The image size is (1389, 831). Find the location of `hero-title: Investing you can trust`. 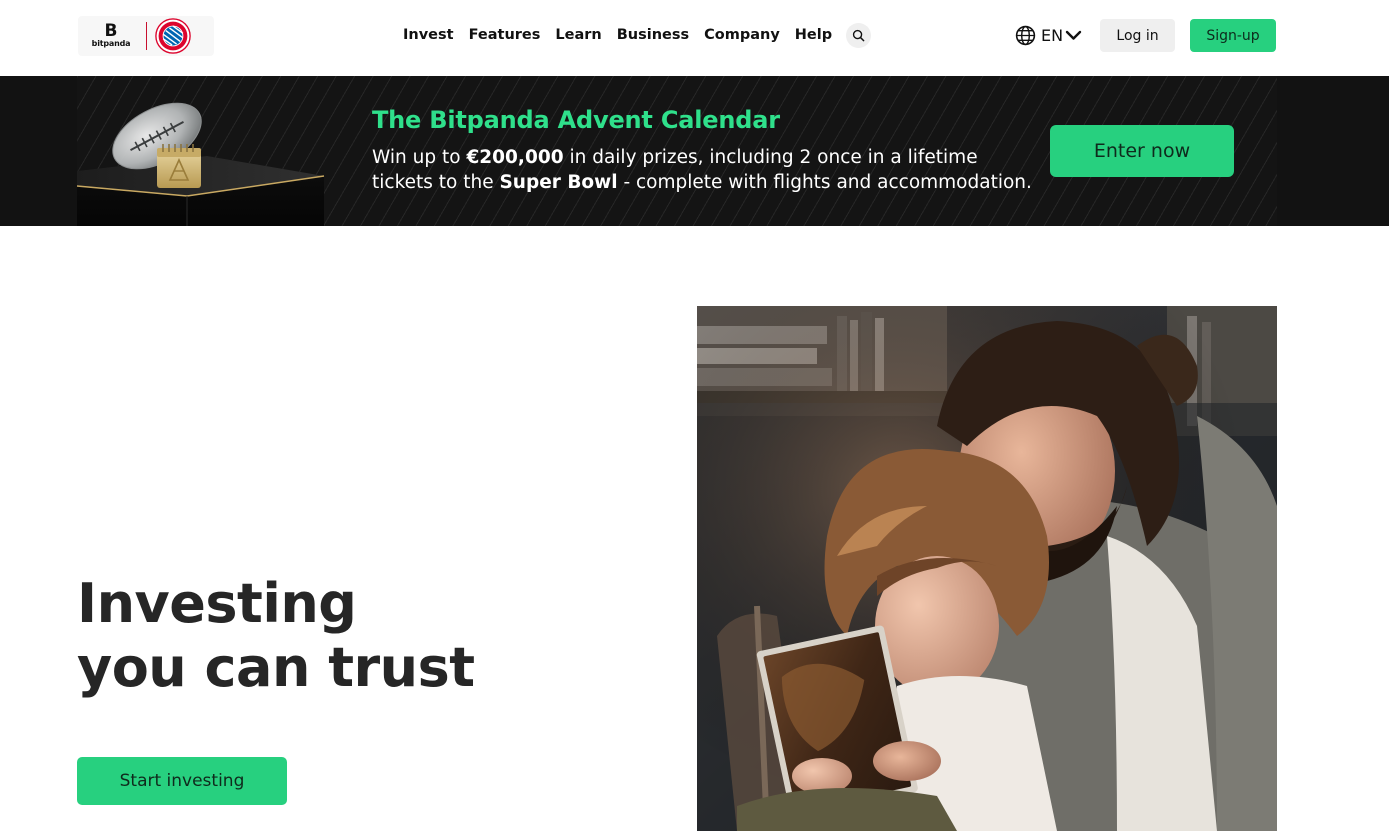

hero-title: Investing you can trust is located at coordinates (276, 636).